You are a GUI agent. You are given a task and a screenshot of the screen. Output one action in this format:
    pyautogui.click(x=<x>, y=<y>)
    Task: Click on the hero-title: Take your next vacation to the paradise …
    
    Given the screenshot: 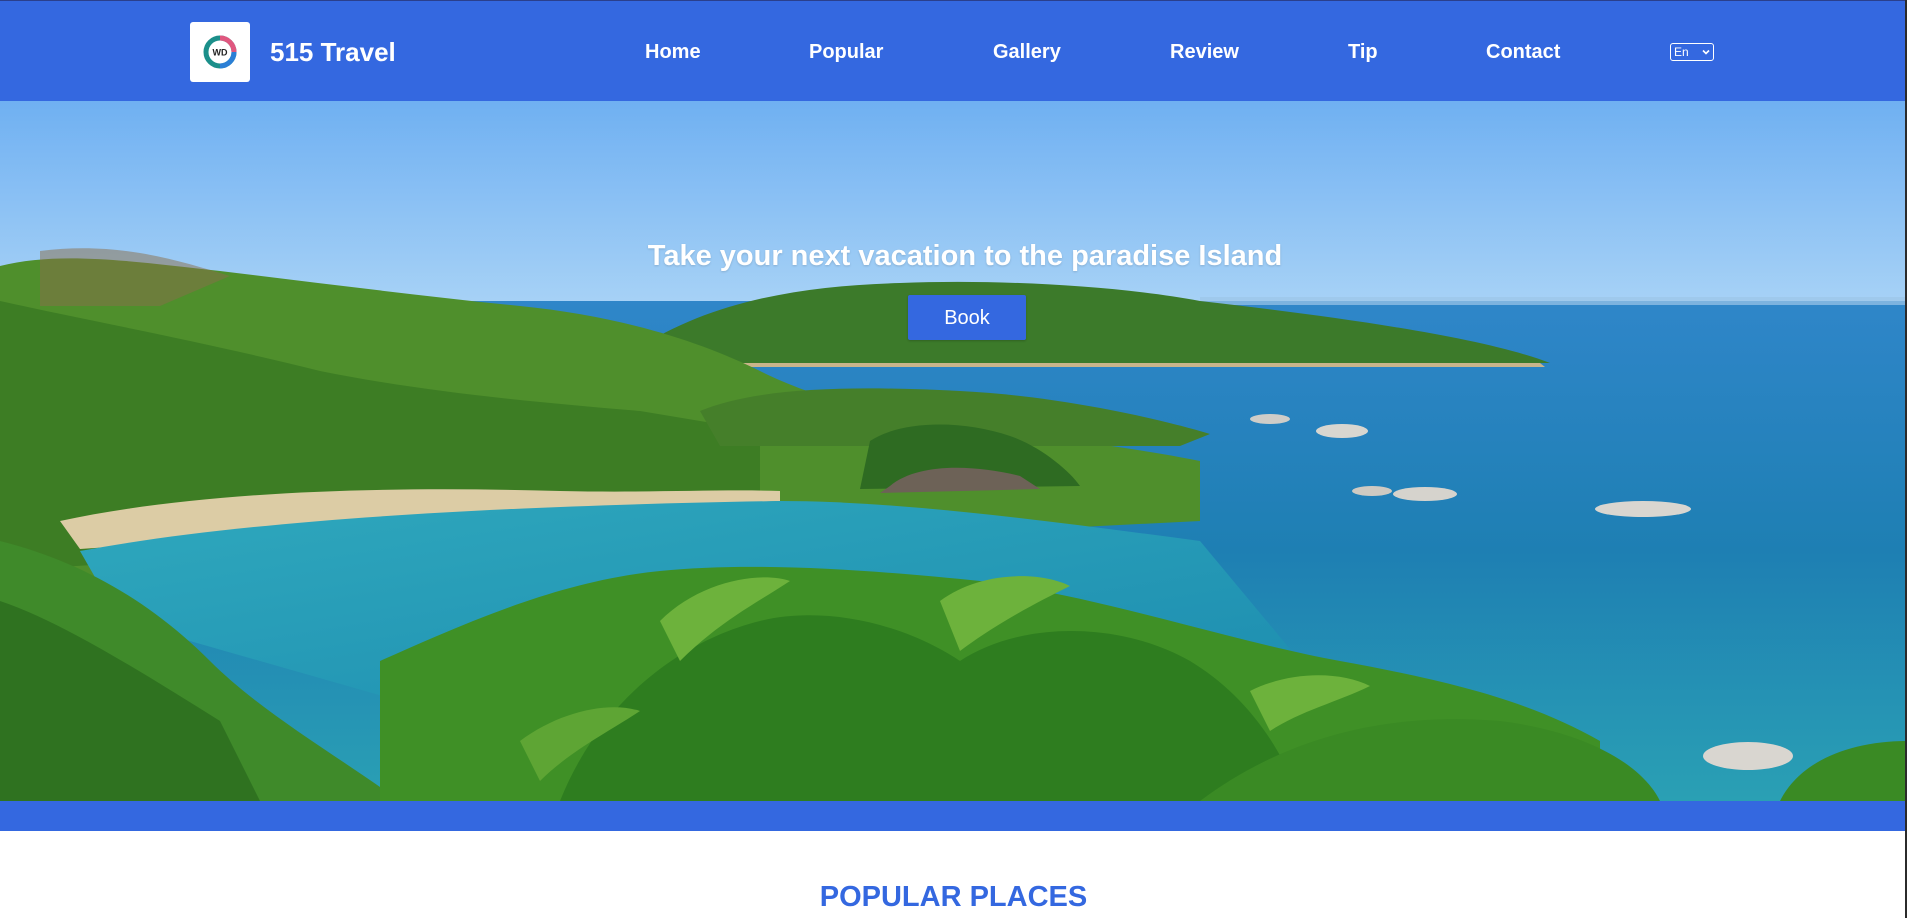 What is the action you would take?
    pyautogui.click(x=965, y=256)
    